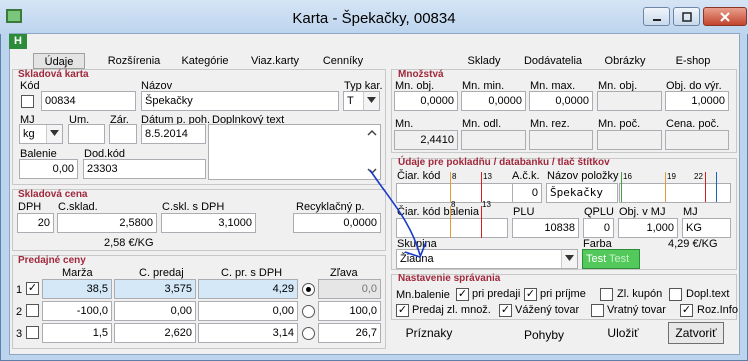 Image resolution: width=748 pixels, height=361 pixels. What do you see at coordinates (656, 16) in the screenshot?
I see `minimize-button` at bounding box center [656, 16].